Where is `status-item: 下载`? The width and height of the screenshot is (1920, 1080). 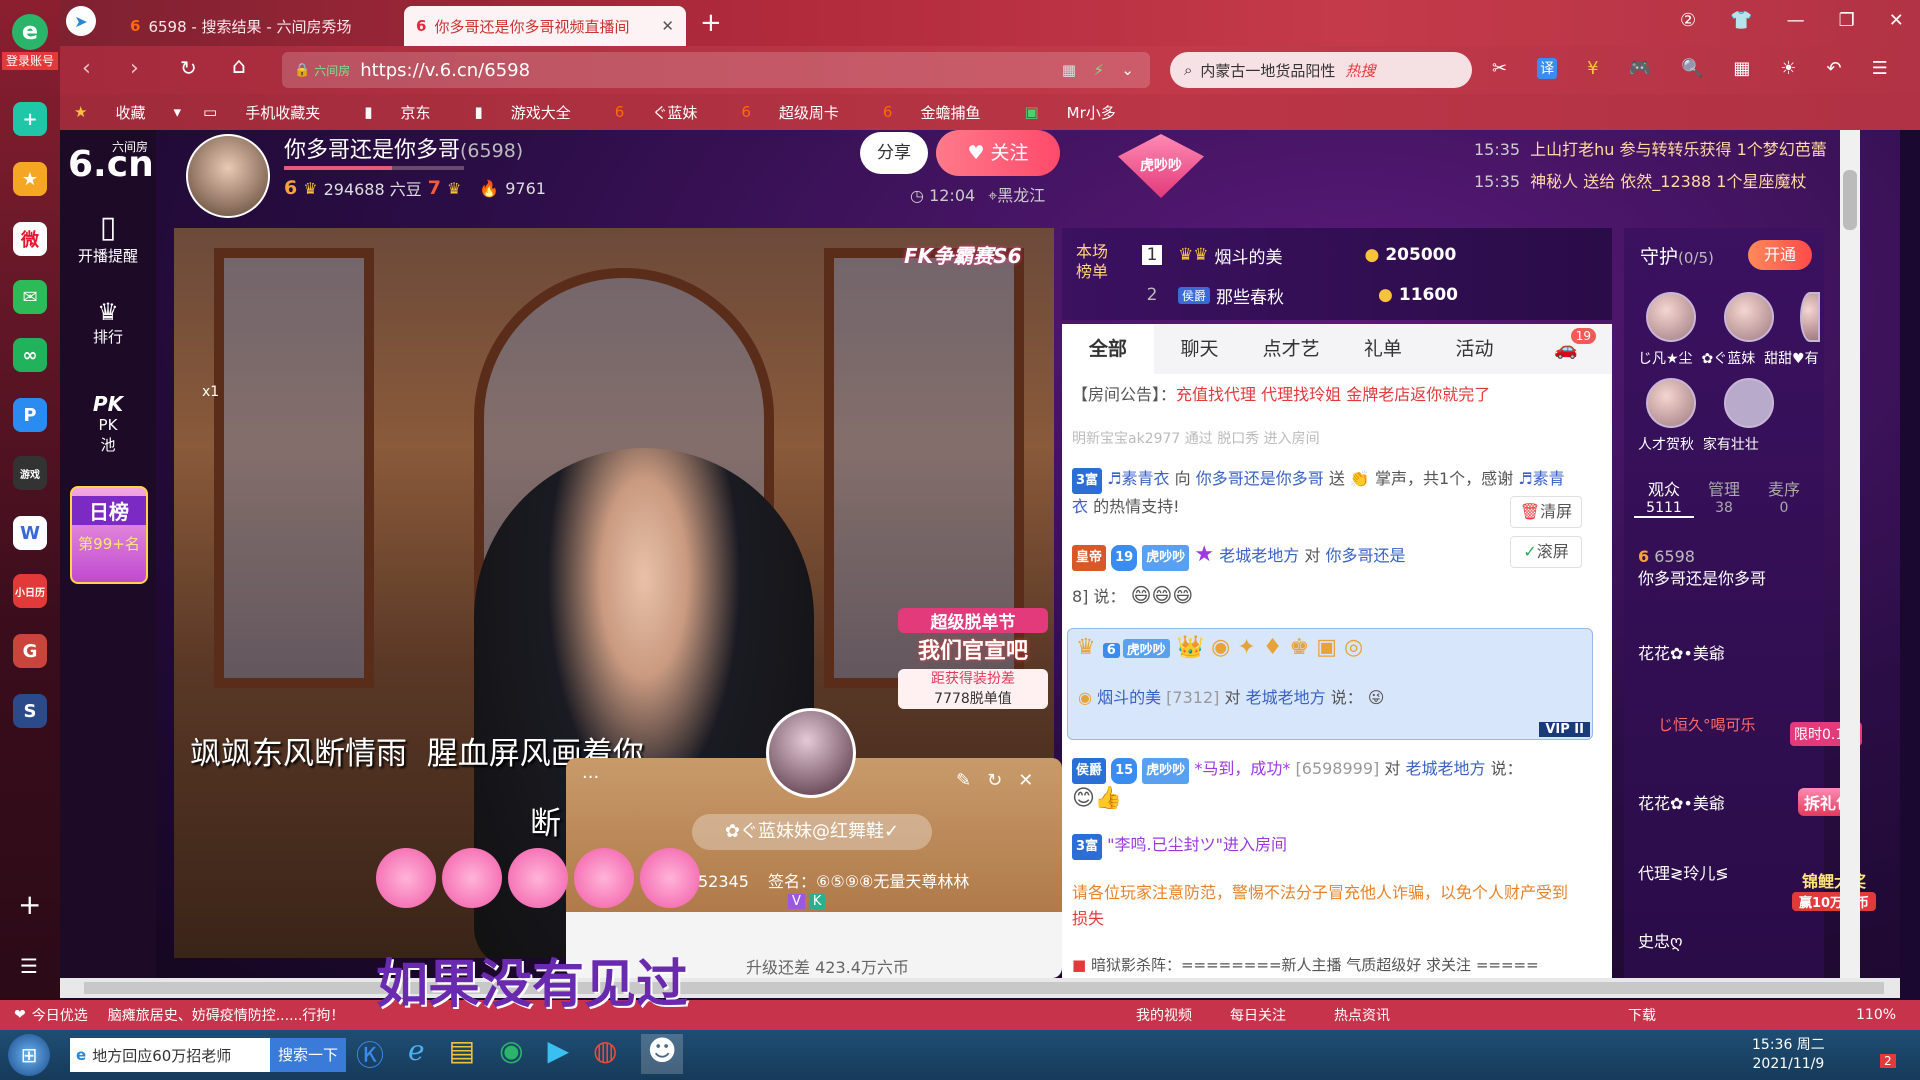 status-item: 下载 is located at coordinates (1642, 1015).